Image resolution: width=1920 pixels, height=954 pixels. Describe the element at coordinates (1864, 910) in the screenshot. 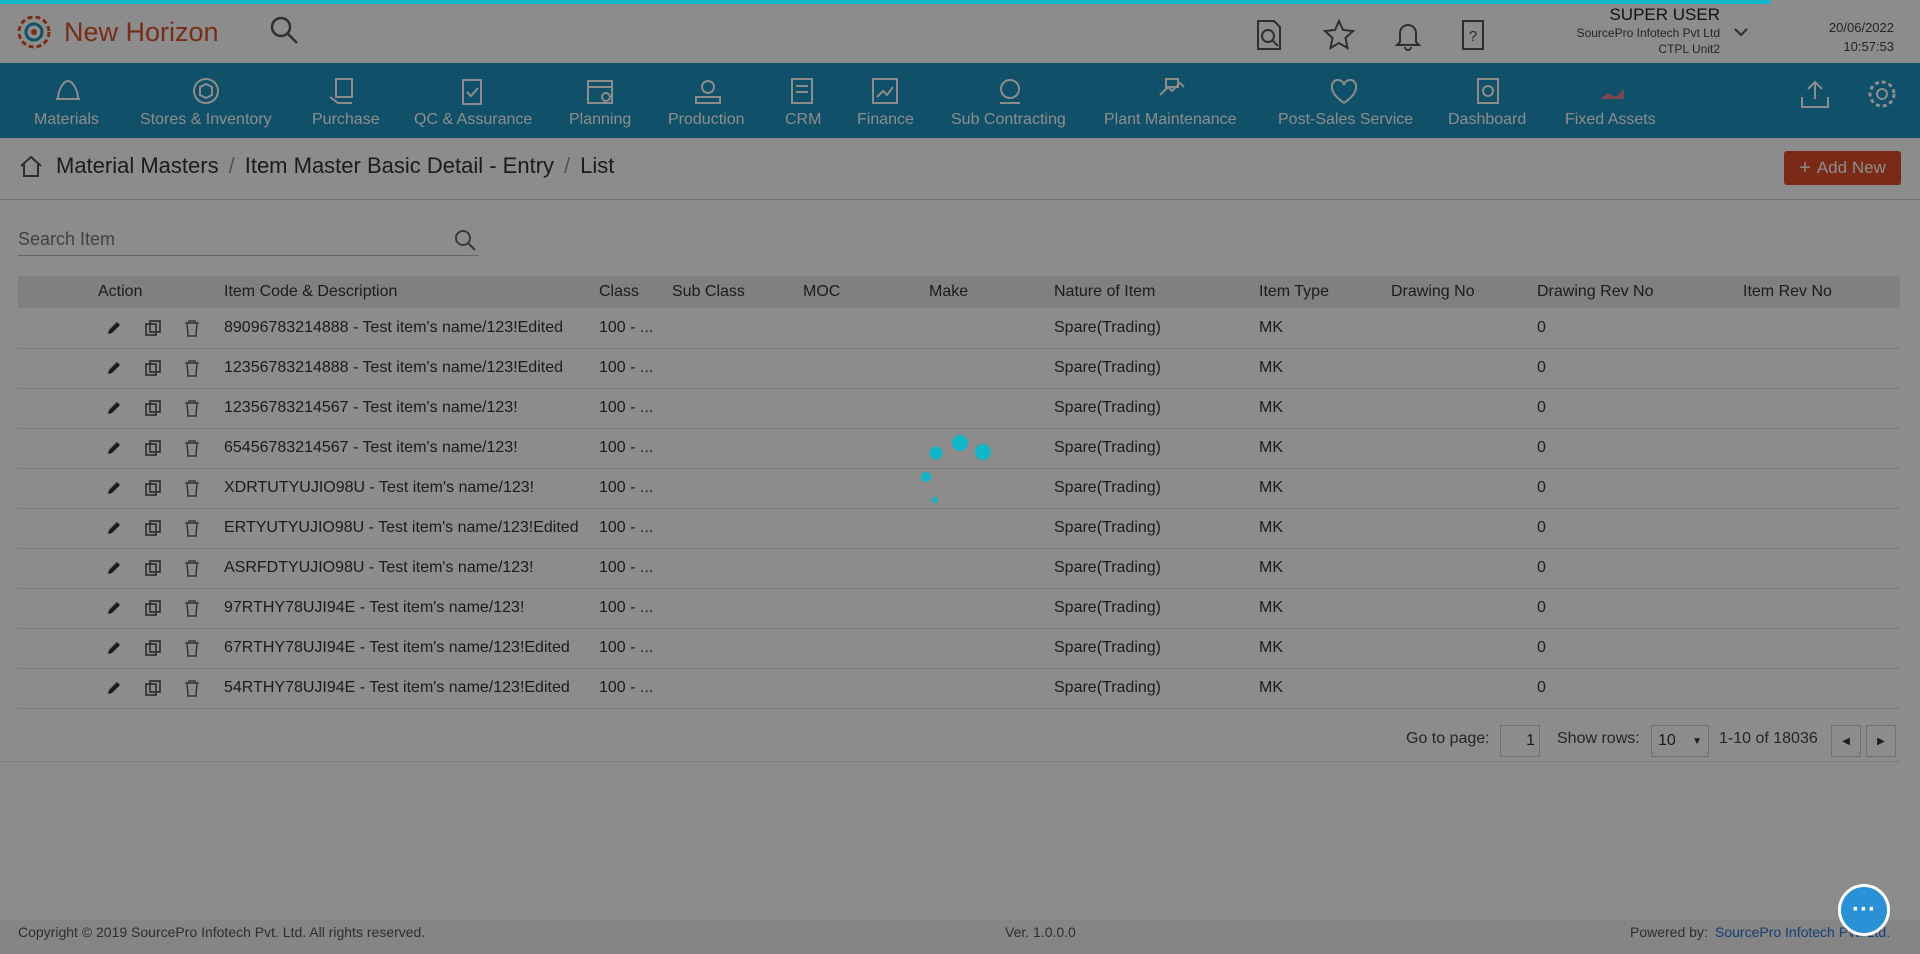

I see `chat-bubble-button: ···` at that location.